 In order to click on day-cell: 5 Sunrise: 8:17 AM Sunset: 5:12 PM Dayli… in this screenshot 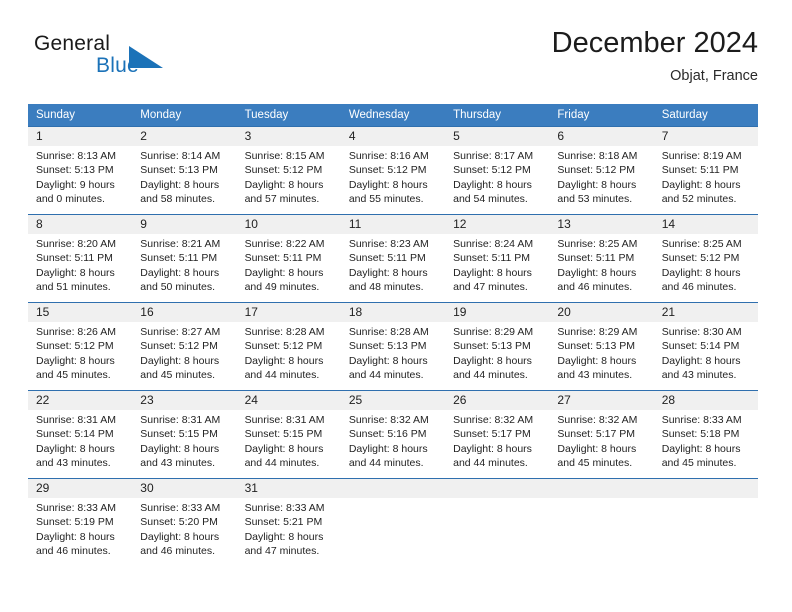, I will do `click(497, 170)`.